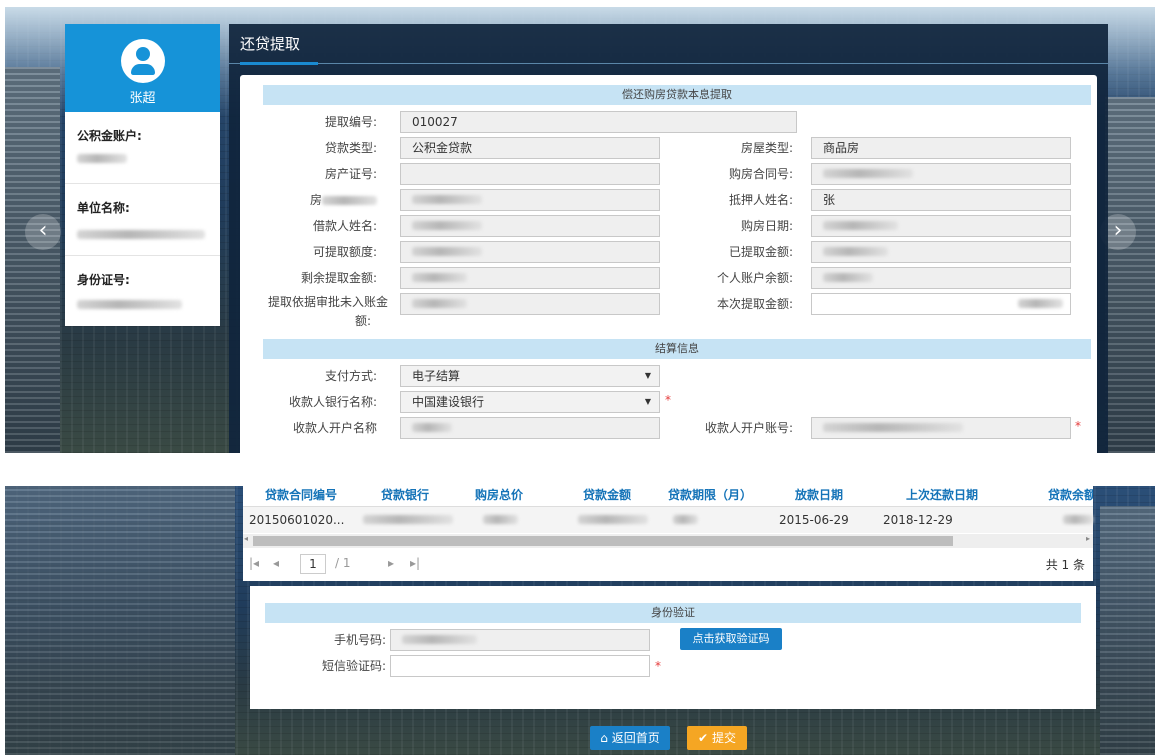  What do you see at coordinates (142, 220) in the screenshot?
I see `unit-section: 单位名称:` at bounding box center [142, 220].